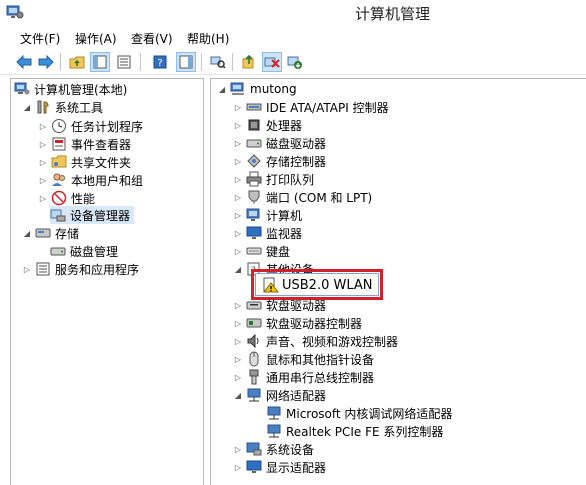 The image size is (586, 485). I want to click on device-category-ide: ▷ IDE ATA/ATAPI 控制器, so click(311, 107).